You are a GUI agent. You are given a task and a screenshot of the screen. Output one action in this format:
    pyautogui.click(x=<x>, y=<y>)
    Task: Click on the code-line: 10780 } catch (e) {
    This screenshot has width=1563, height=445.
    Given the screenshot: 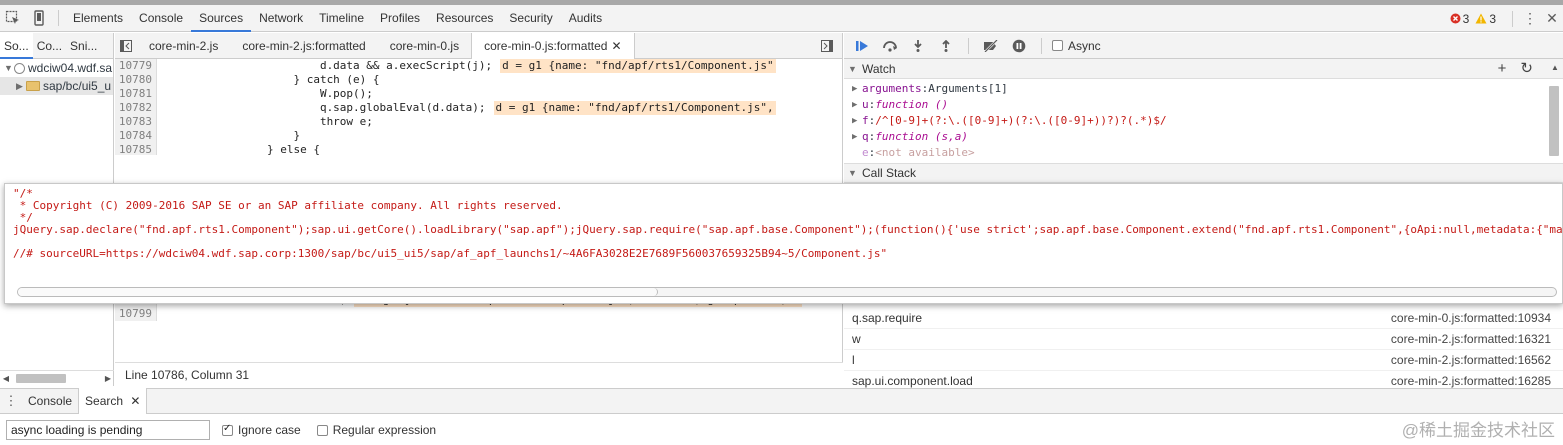 What is the action you would take?
    pyautogui.click(x=478, y=80)
    